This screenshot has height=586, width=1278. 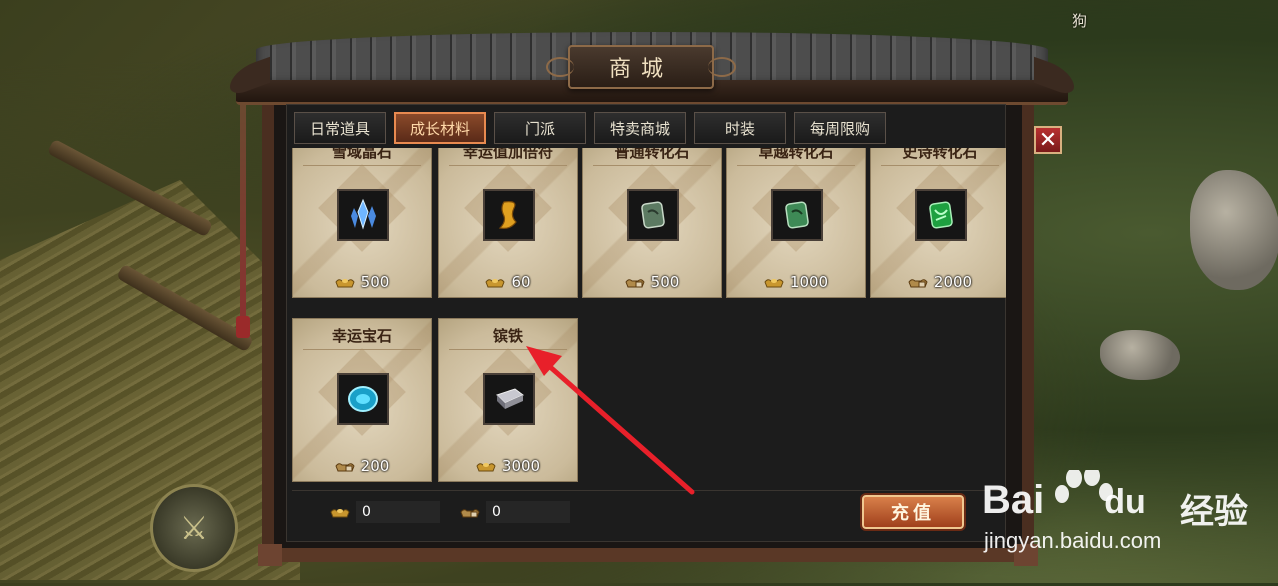 What do you see at coordinates (740, 128) in the screenshot?
I see `tab-fashion: 时装` at bounding box center [740, 128].